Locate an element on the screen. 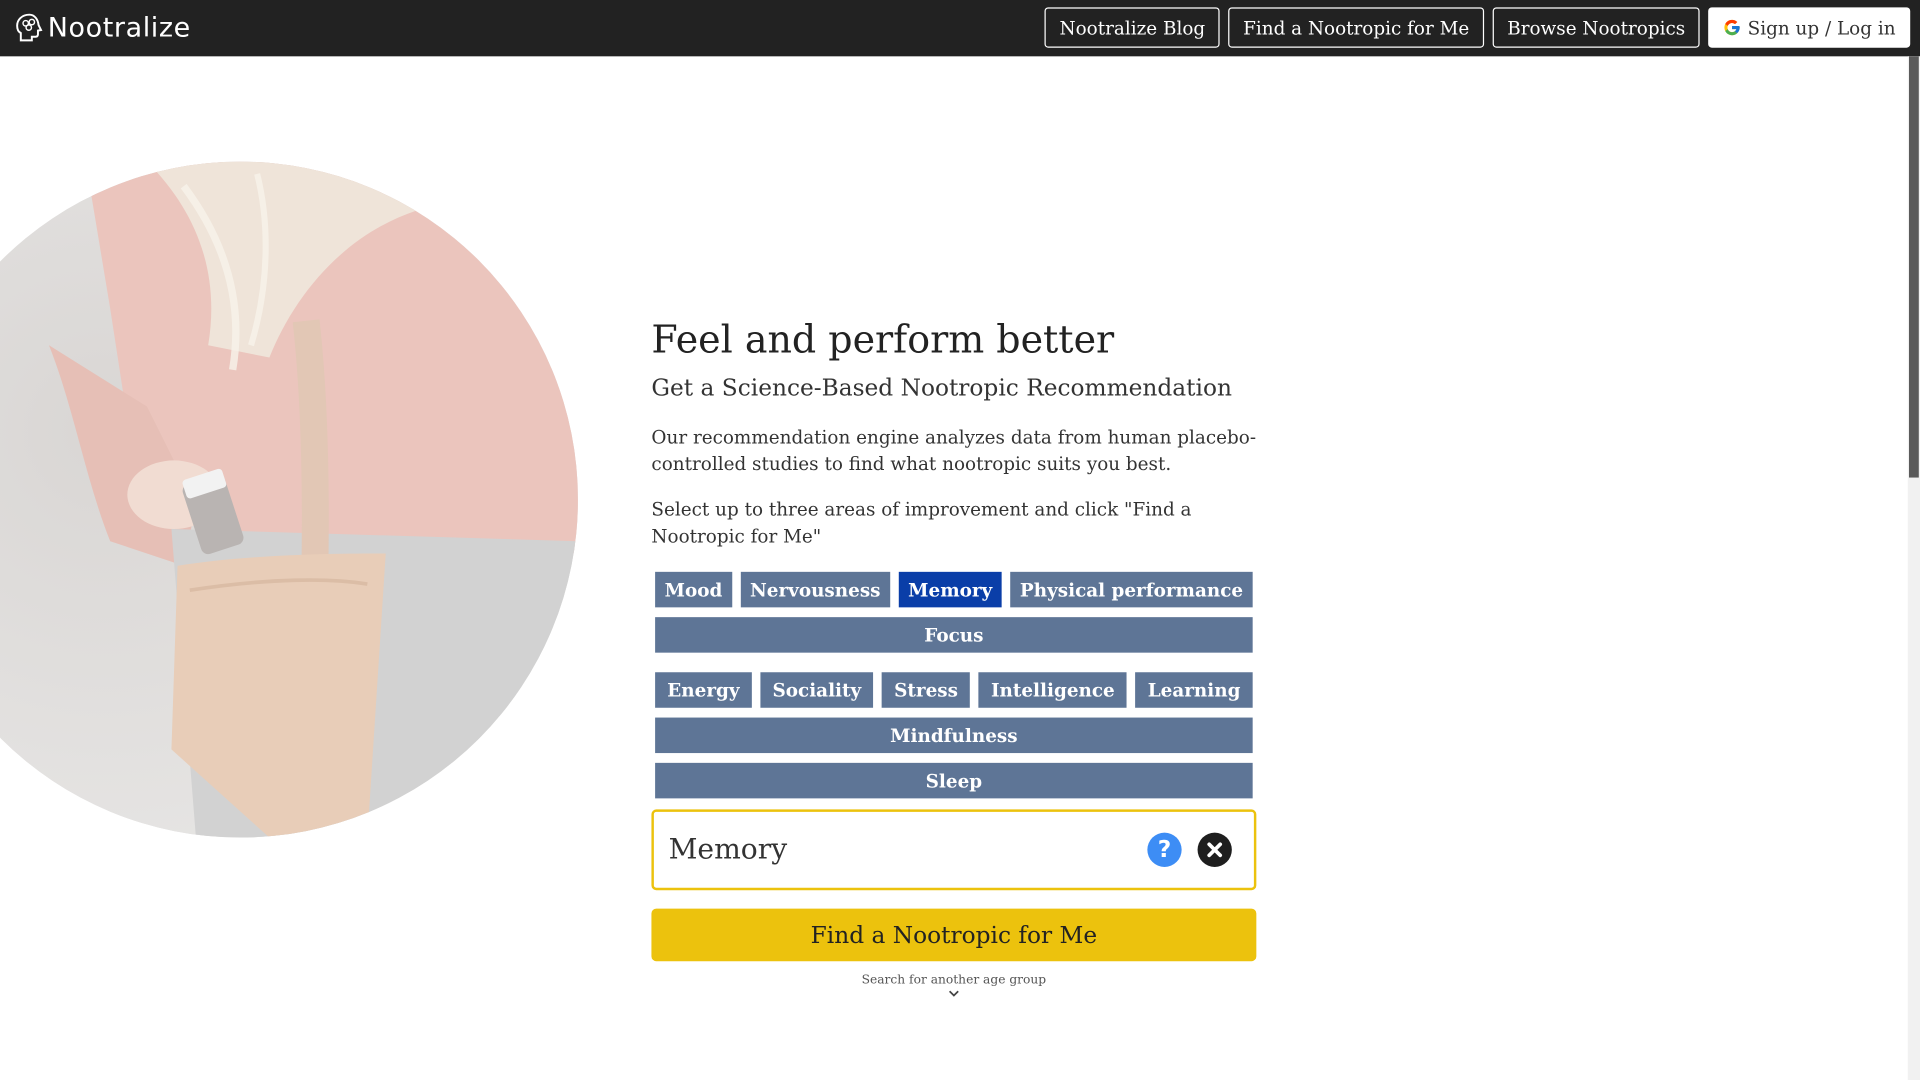  close-icon is located at coordinates (1214, 849).